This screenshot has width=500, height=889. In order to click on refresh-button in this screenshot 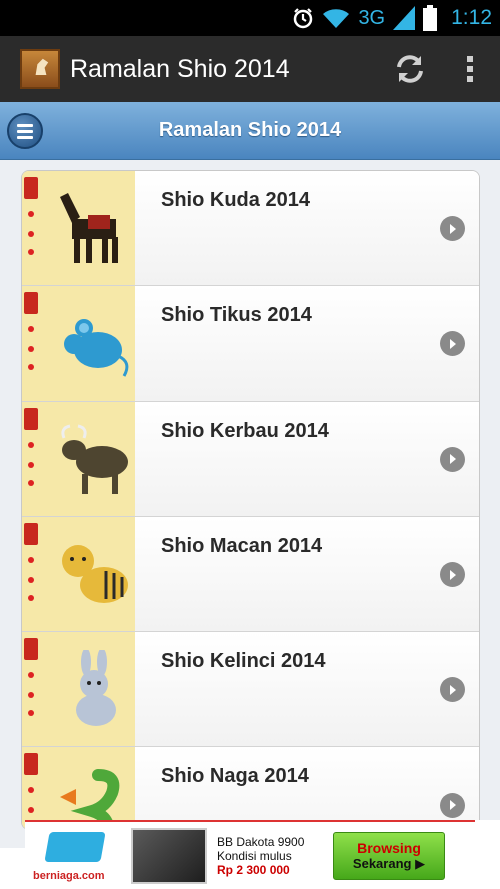, I will do `click(410, 69)`.